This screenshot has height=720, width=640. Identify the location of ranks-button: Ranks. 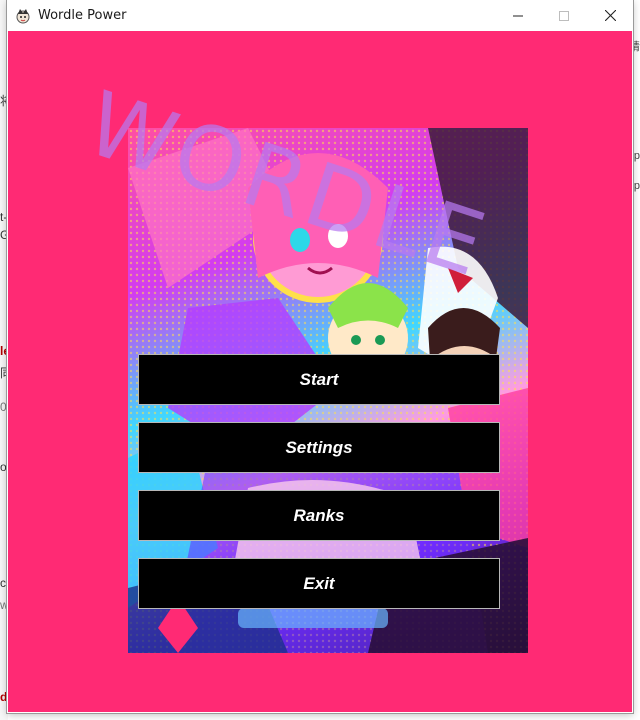
(319, 515).